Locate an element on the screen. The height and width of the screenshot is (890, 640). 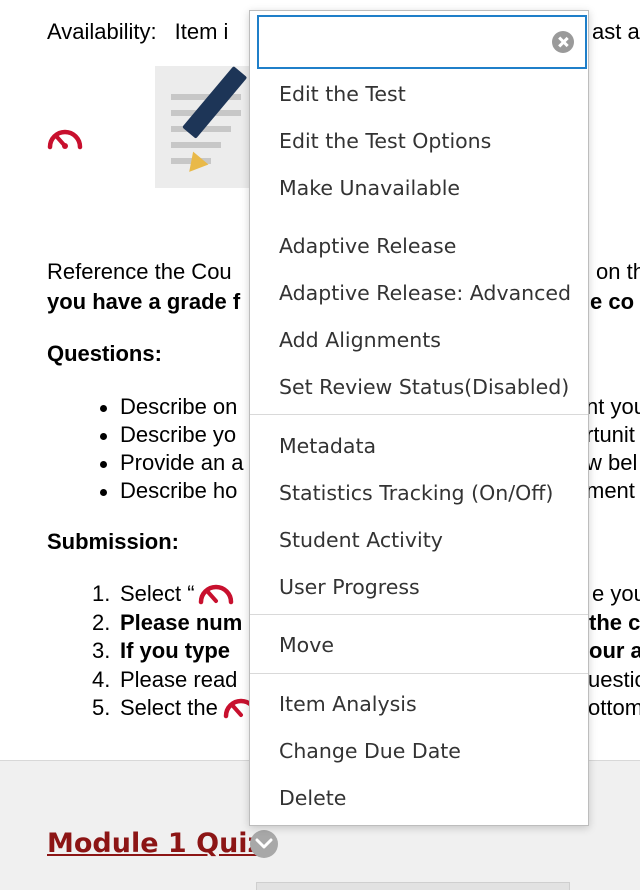
question-item: Describe ho ment is located at coordinates (365, 491).